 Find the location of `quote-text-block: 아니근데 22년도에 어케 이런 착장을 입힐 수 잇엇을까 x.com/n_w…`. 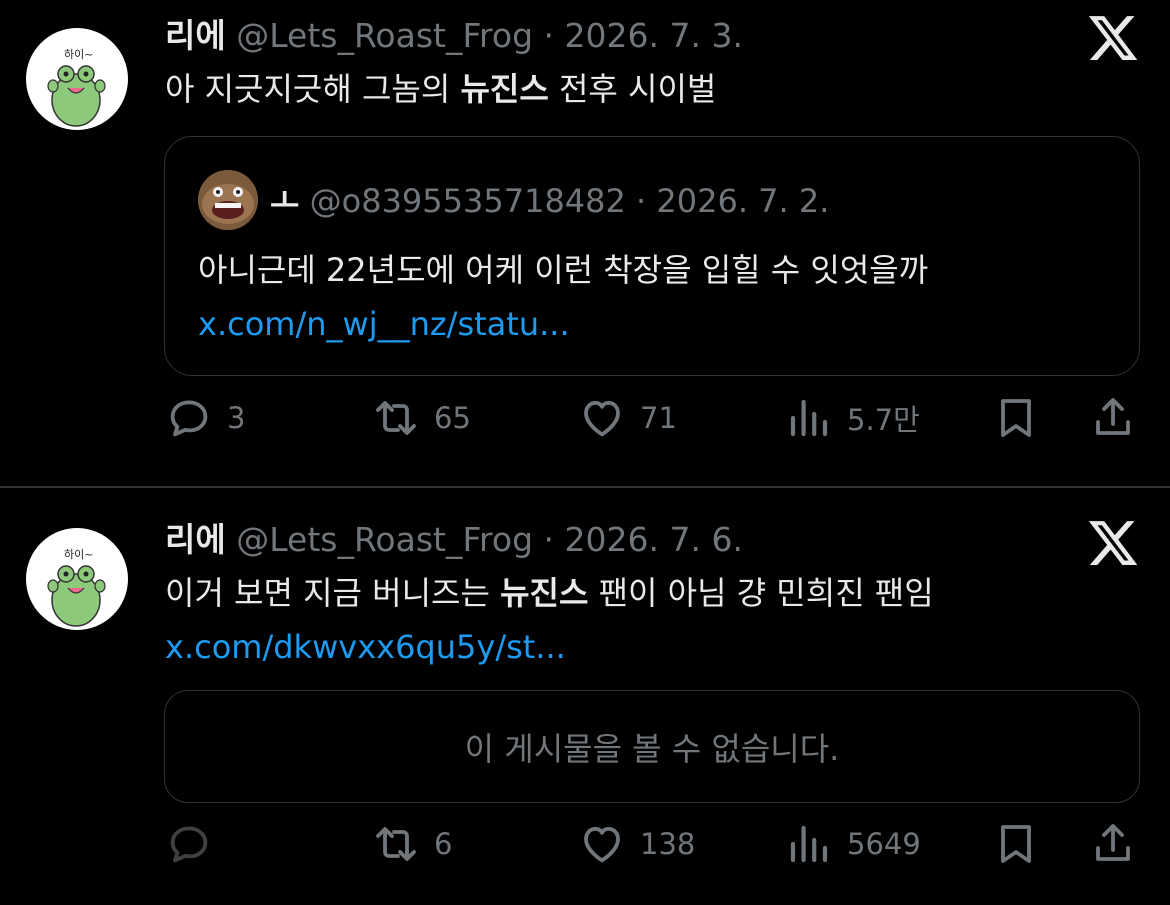

quote-text-block: 아니근데 22년도에 어케 이런 착장을 입힐 수 잇엇을까 x.com/n_w… is located at coordinates (563, 297).